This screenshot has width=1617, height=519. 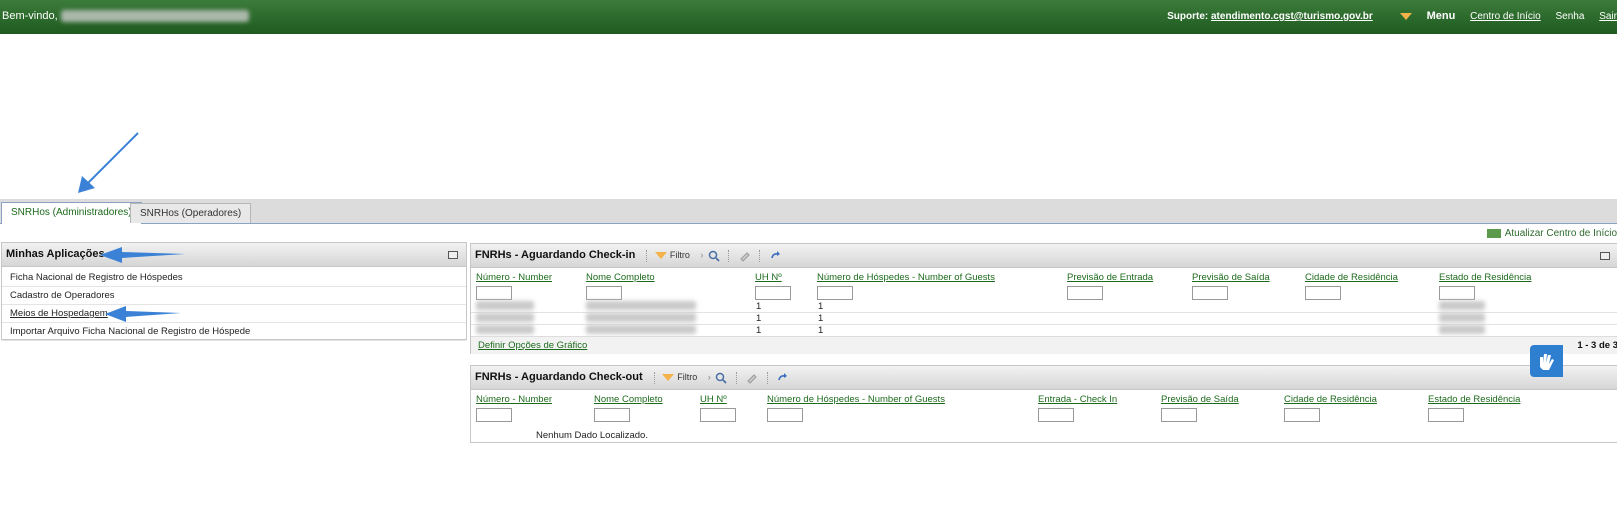 I want to click on empty-message: Nenhum Dado Localizado., so click(x=592, y=435).